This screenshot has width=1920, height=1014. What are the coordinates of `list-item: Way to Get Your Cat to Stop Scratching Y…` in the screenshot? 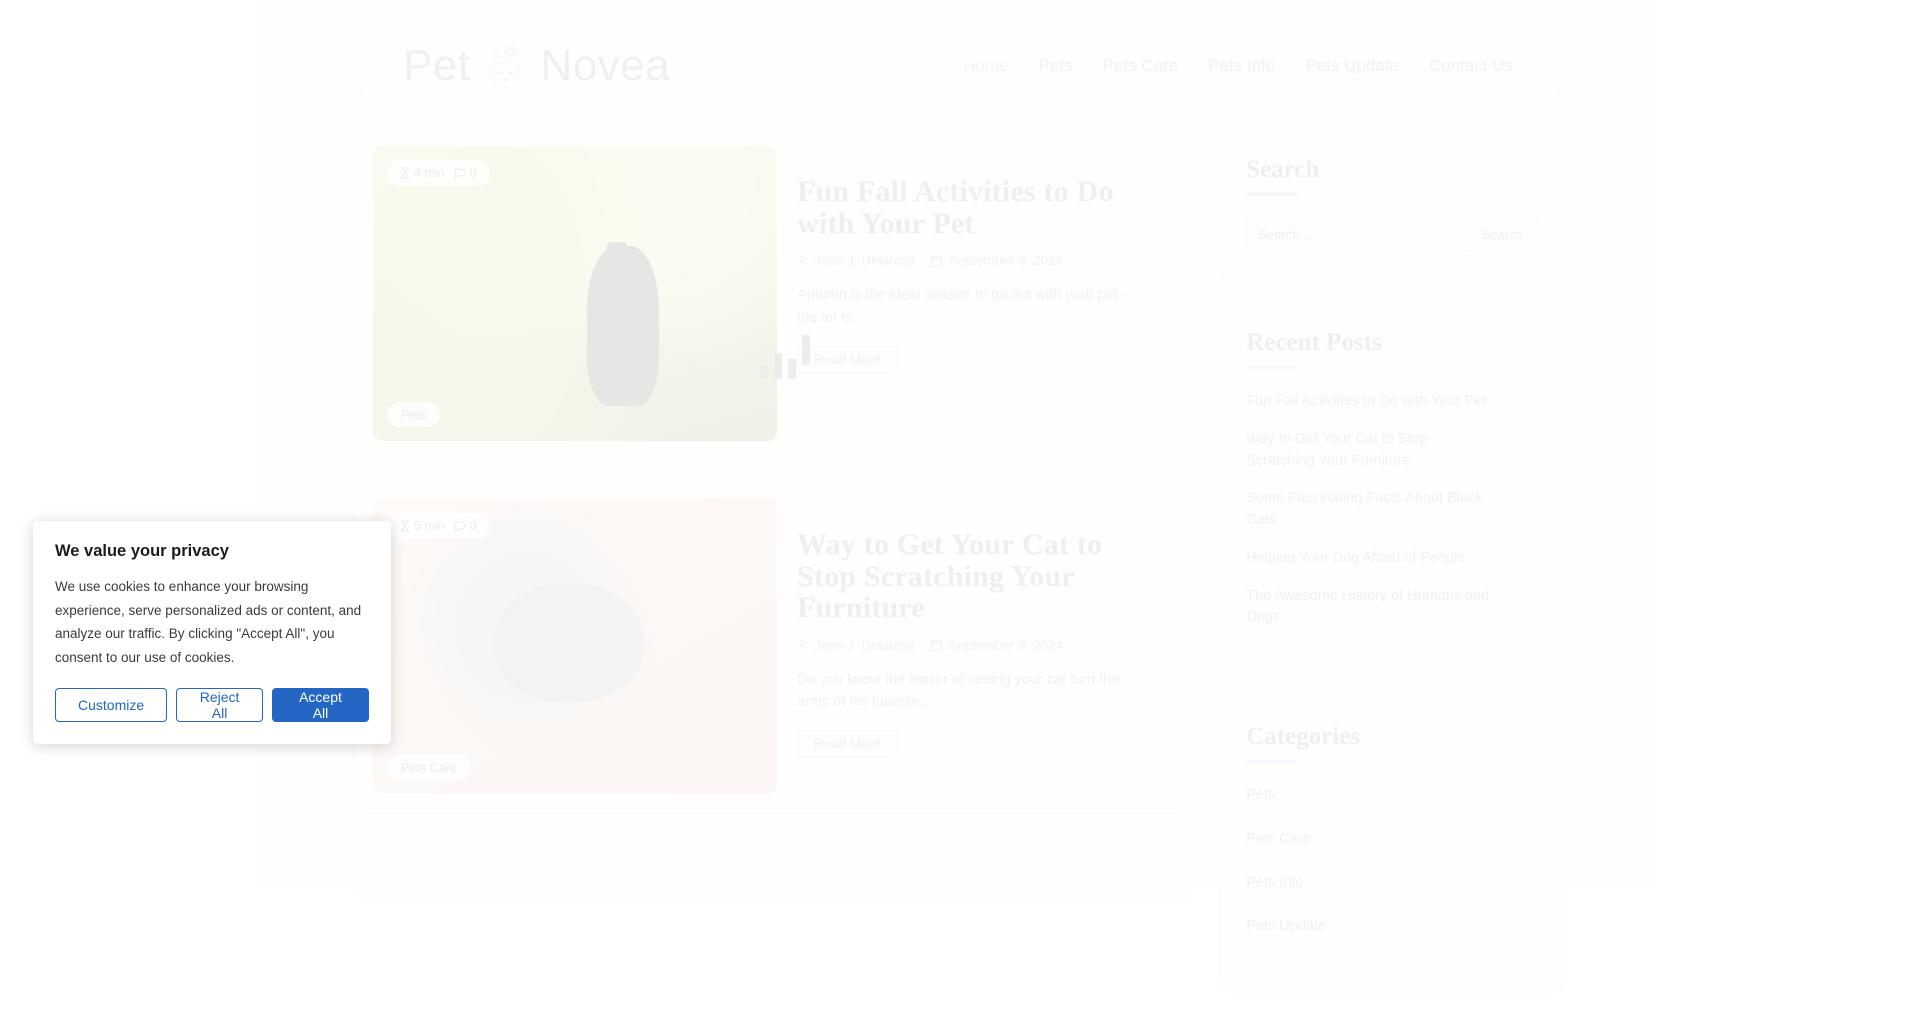 It's located at (1371, 451).